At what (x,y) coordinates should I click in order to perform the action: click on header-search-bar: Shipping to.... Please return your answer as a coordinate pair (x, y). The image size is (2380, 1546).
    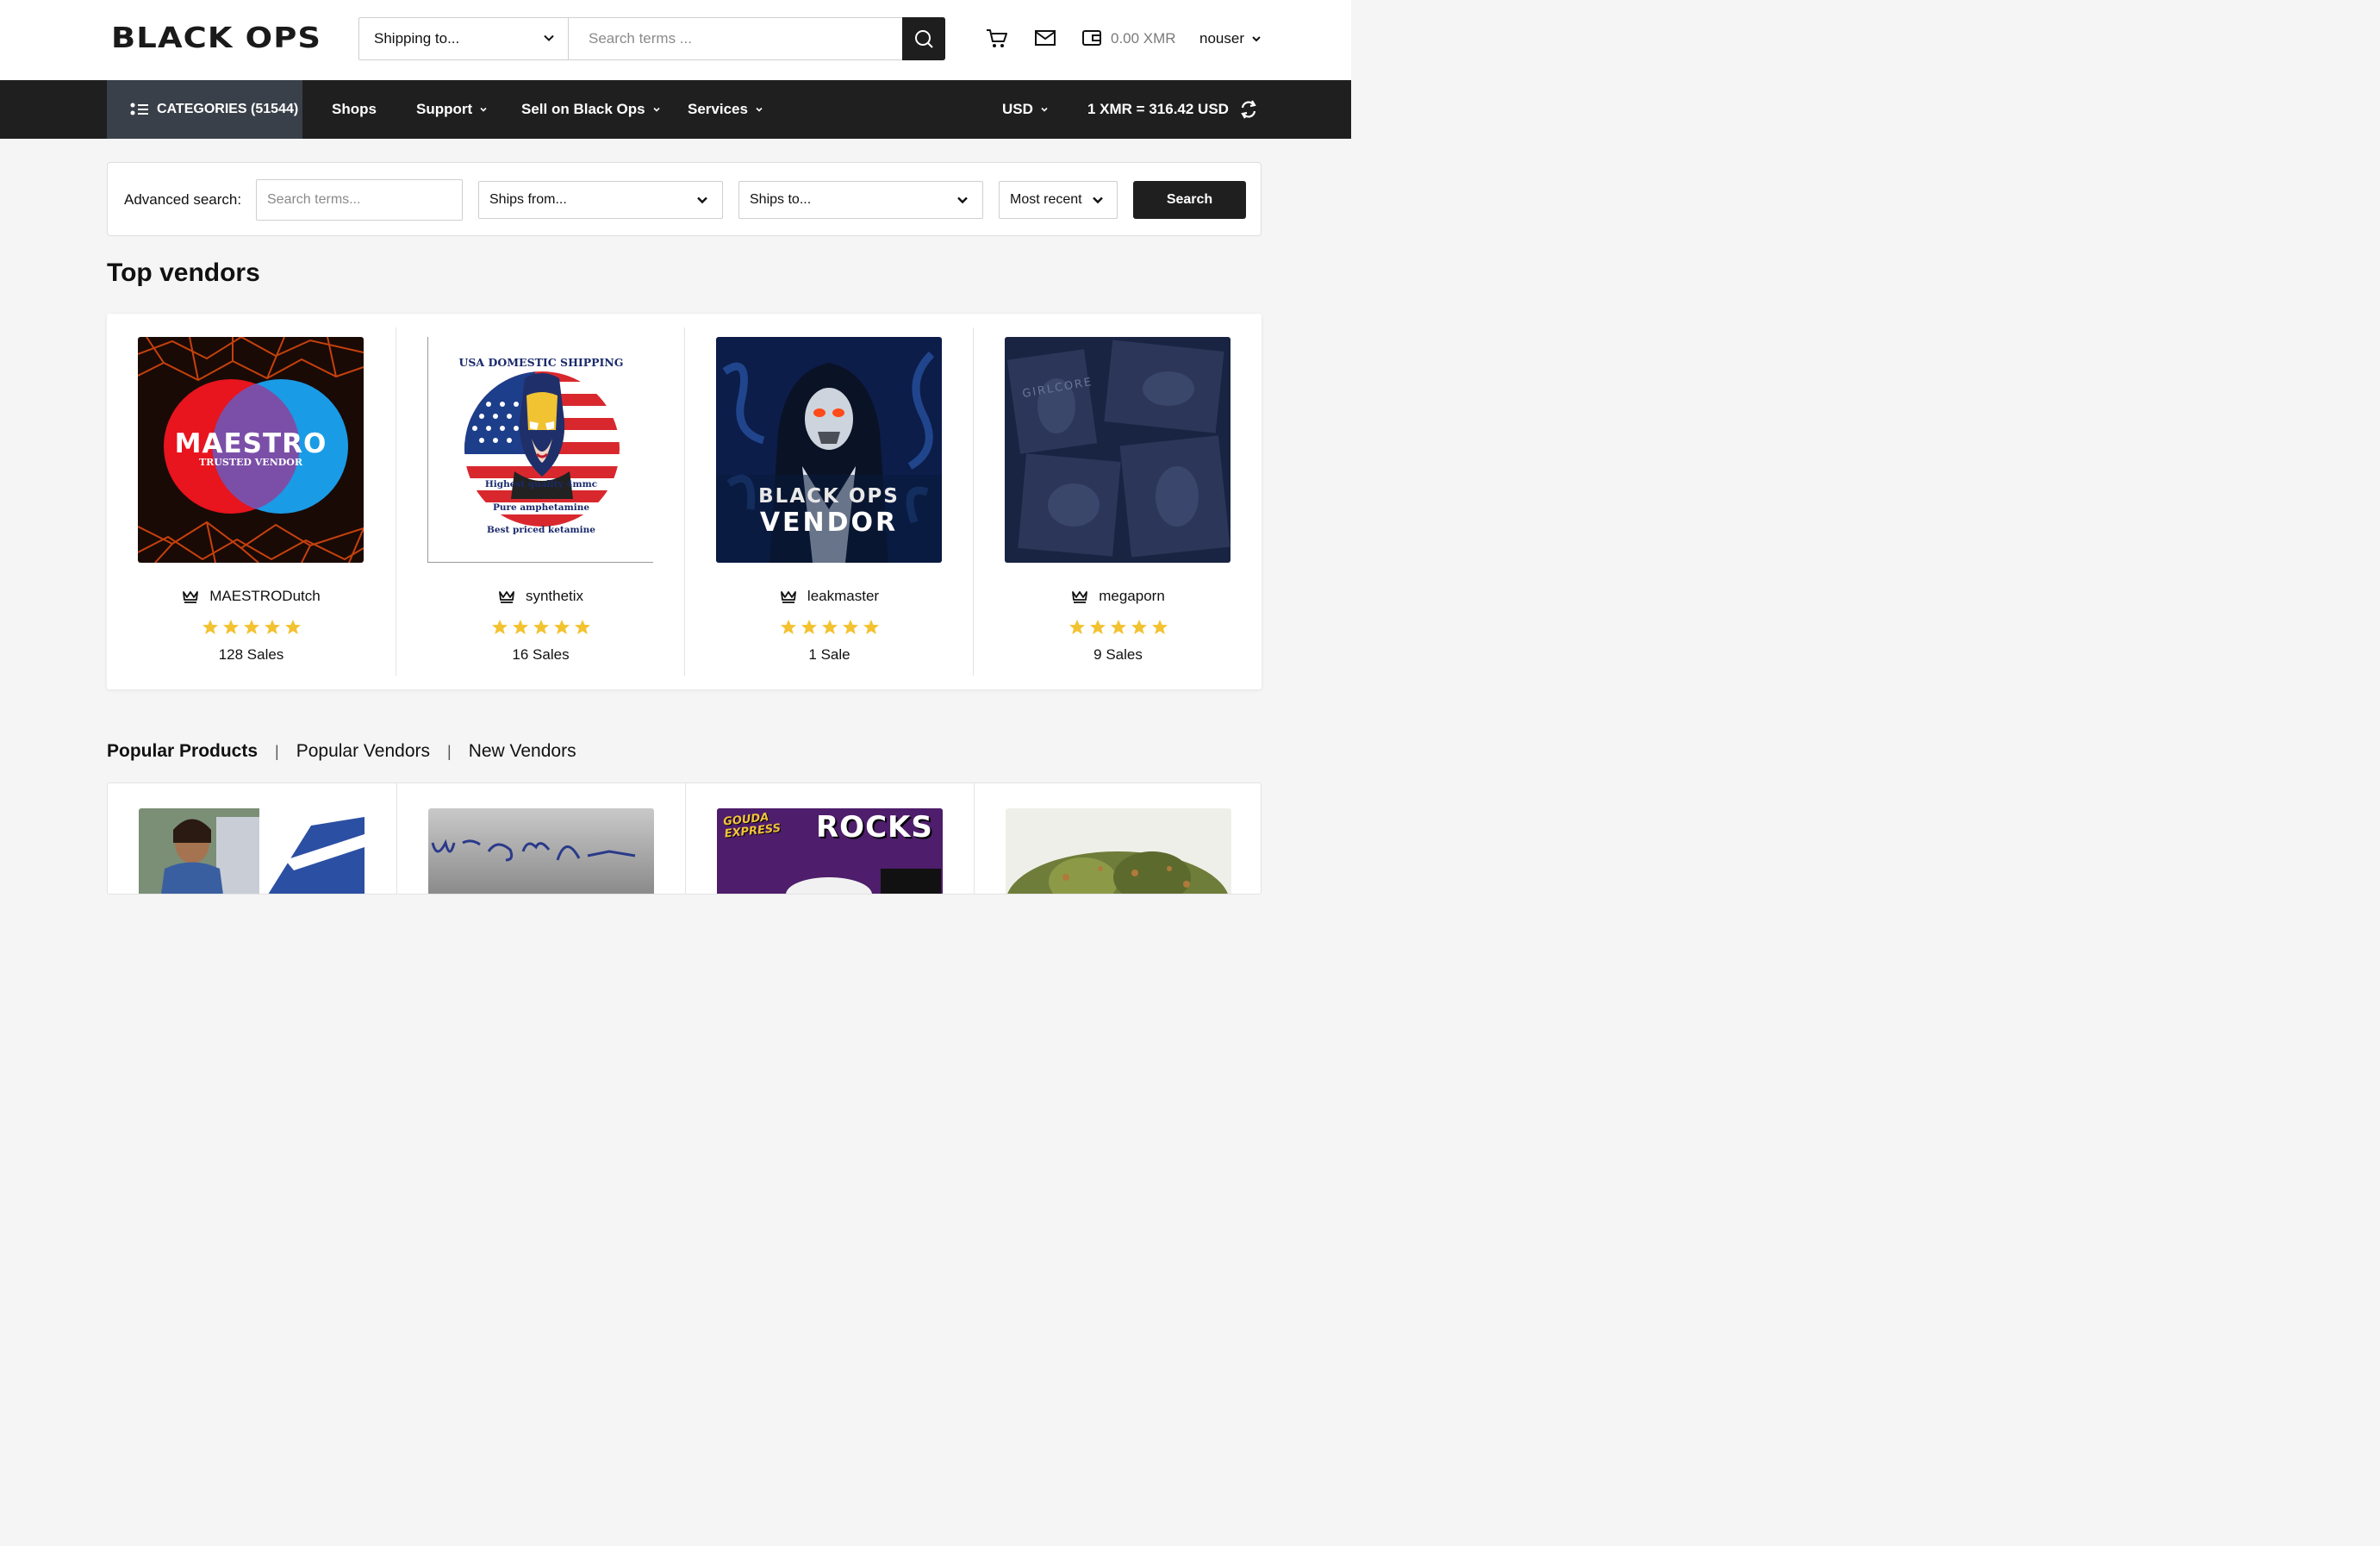
    Looking at the image, I should click on (652, 38).